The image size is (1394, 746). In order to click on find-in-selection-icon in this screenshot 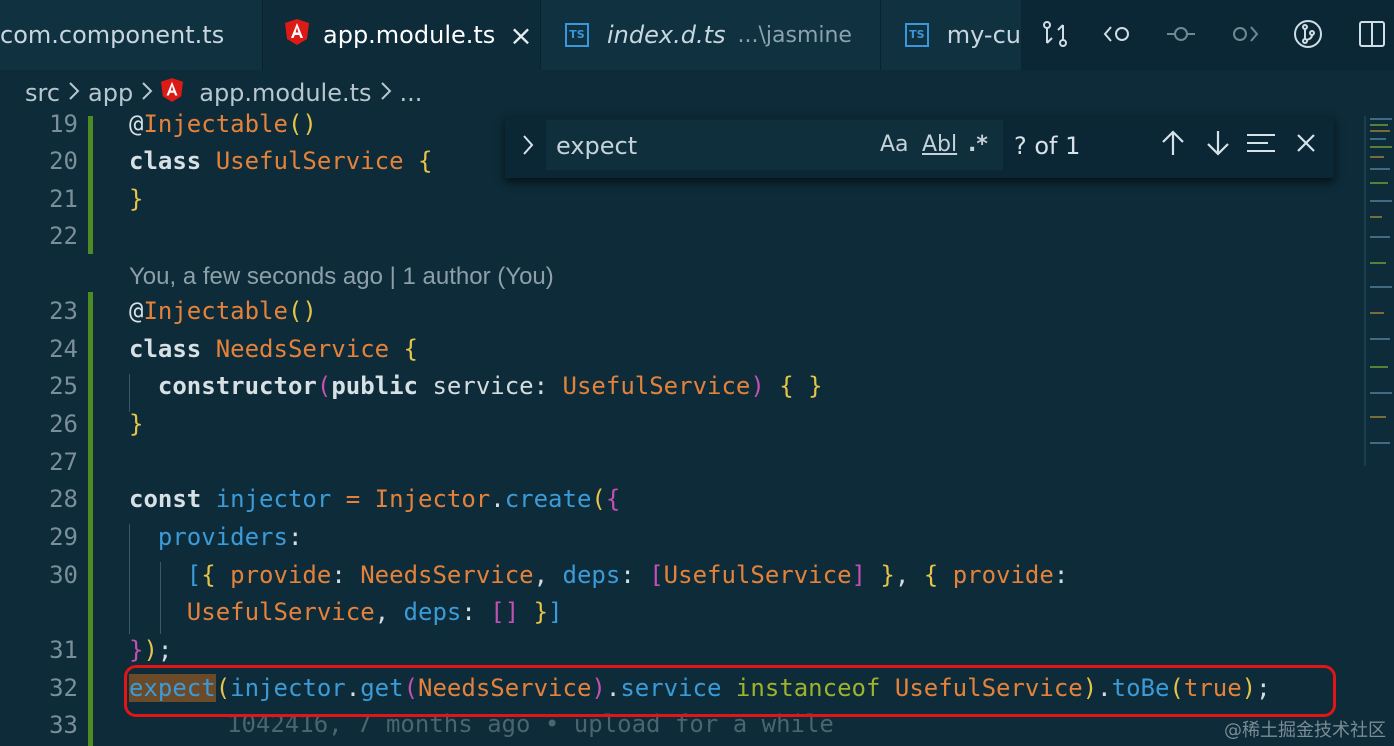, I will do `click(1261, 143)`.